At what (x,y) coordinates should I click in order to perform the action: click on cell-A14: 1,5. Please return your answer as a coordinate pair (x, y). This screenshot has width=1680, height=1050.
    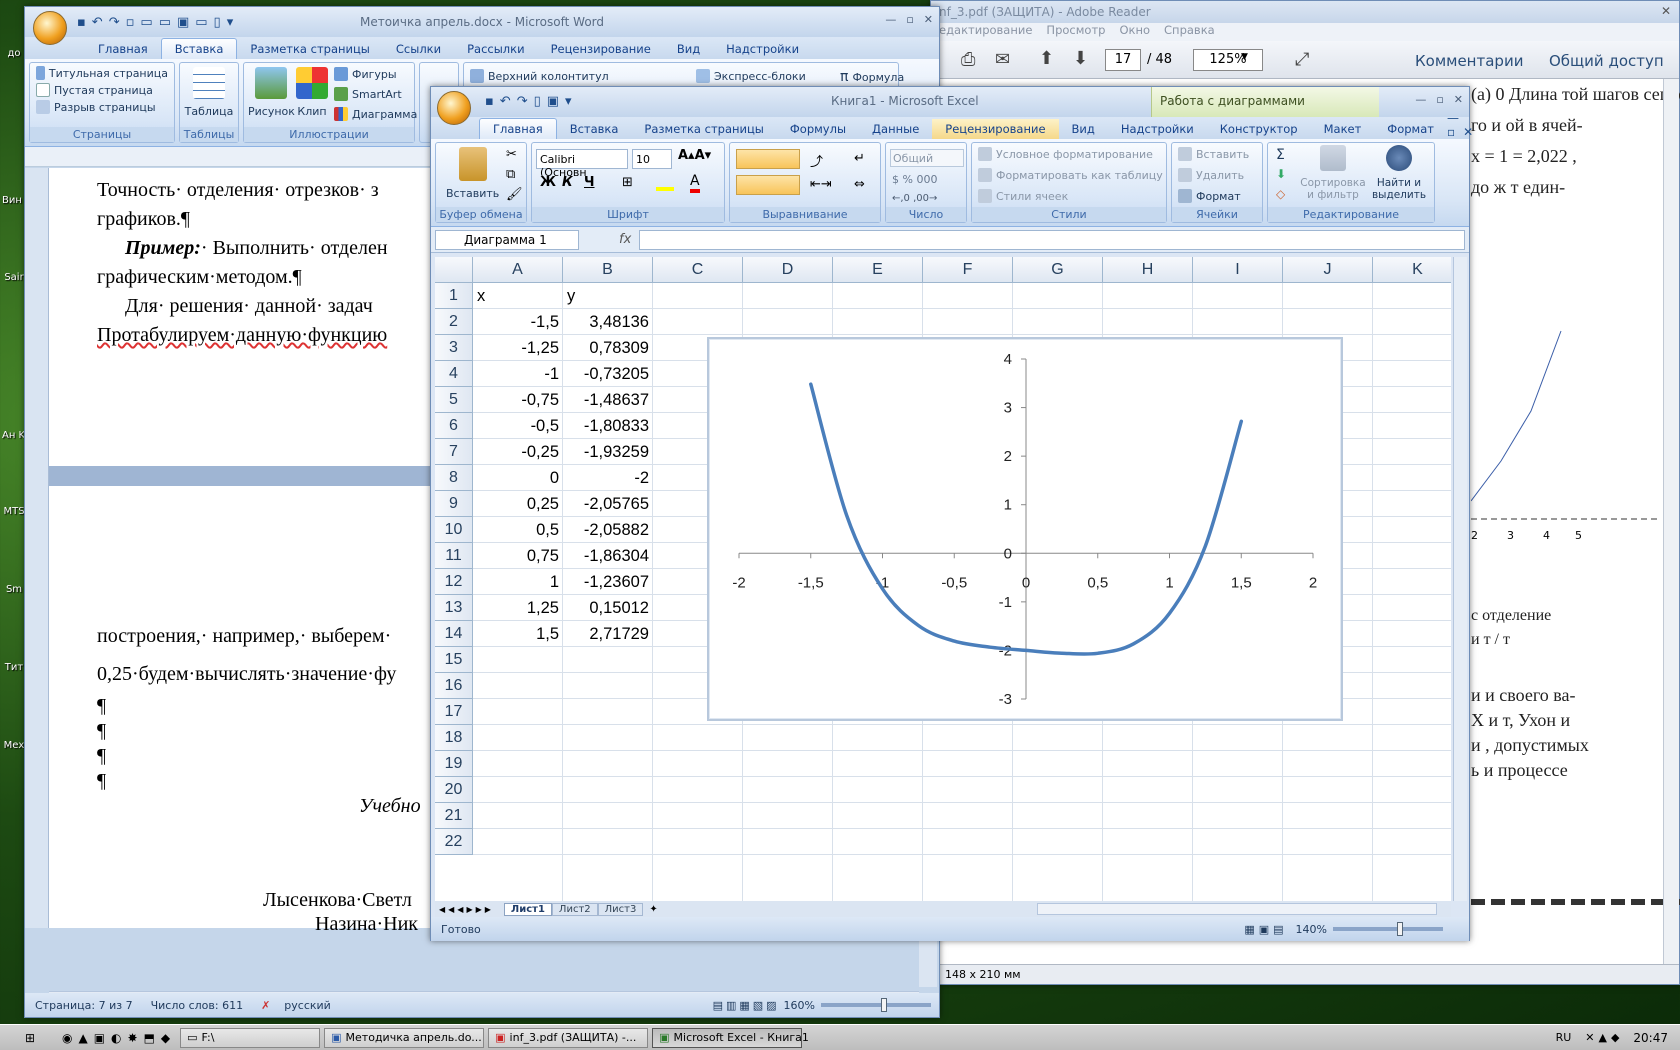
    Looking at the image, I should click on (518, 634).